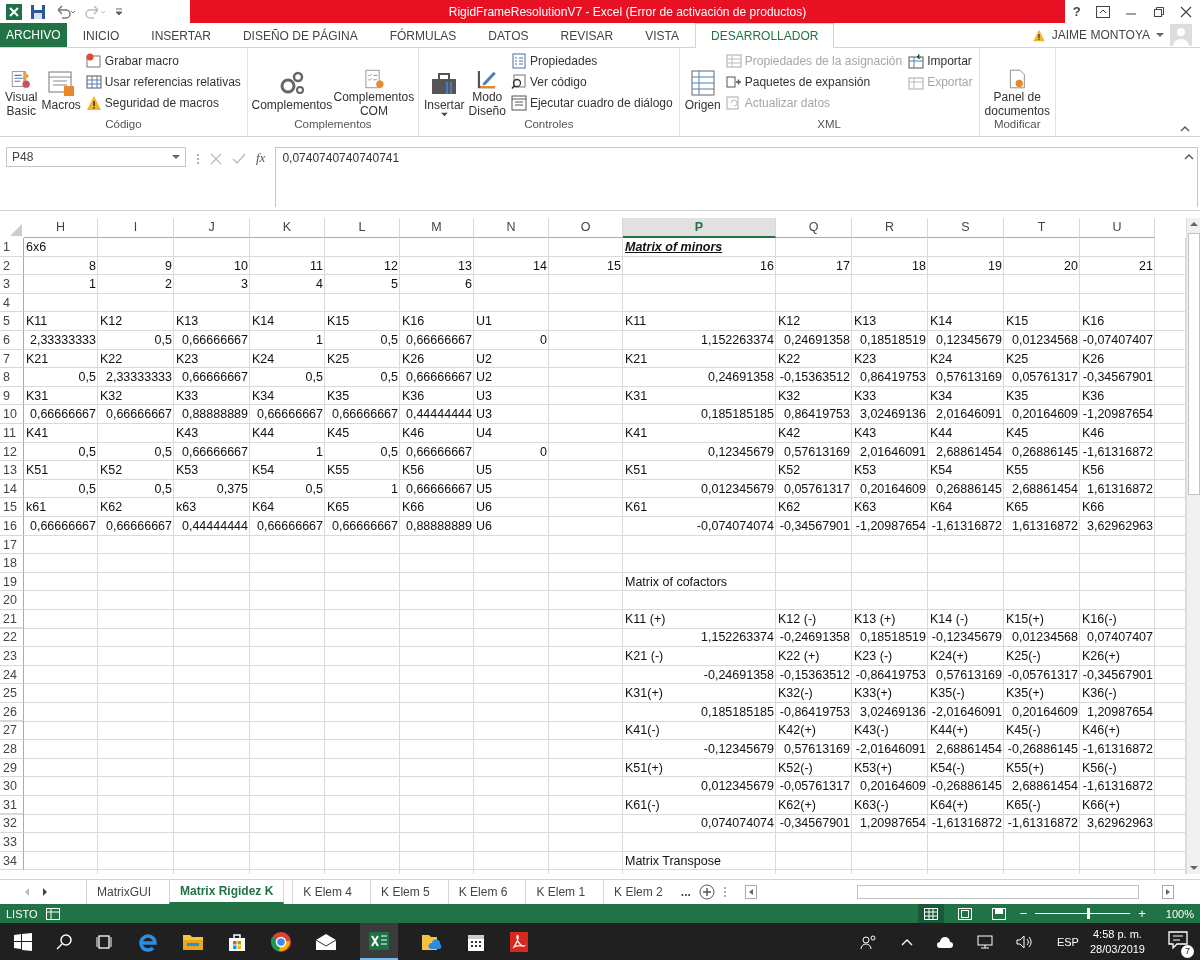 The image size is (1200, 960). What do you see at coordinates (12, 656) in the screenshot?
I see `row-header: 23` at bounding box center [12, 656].